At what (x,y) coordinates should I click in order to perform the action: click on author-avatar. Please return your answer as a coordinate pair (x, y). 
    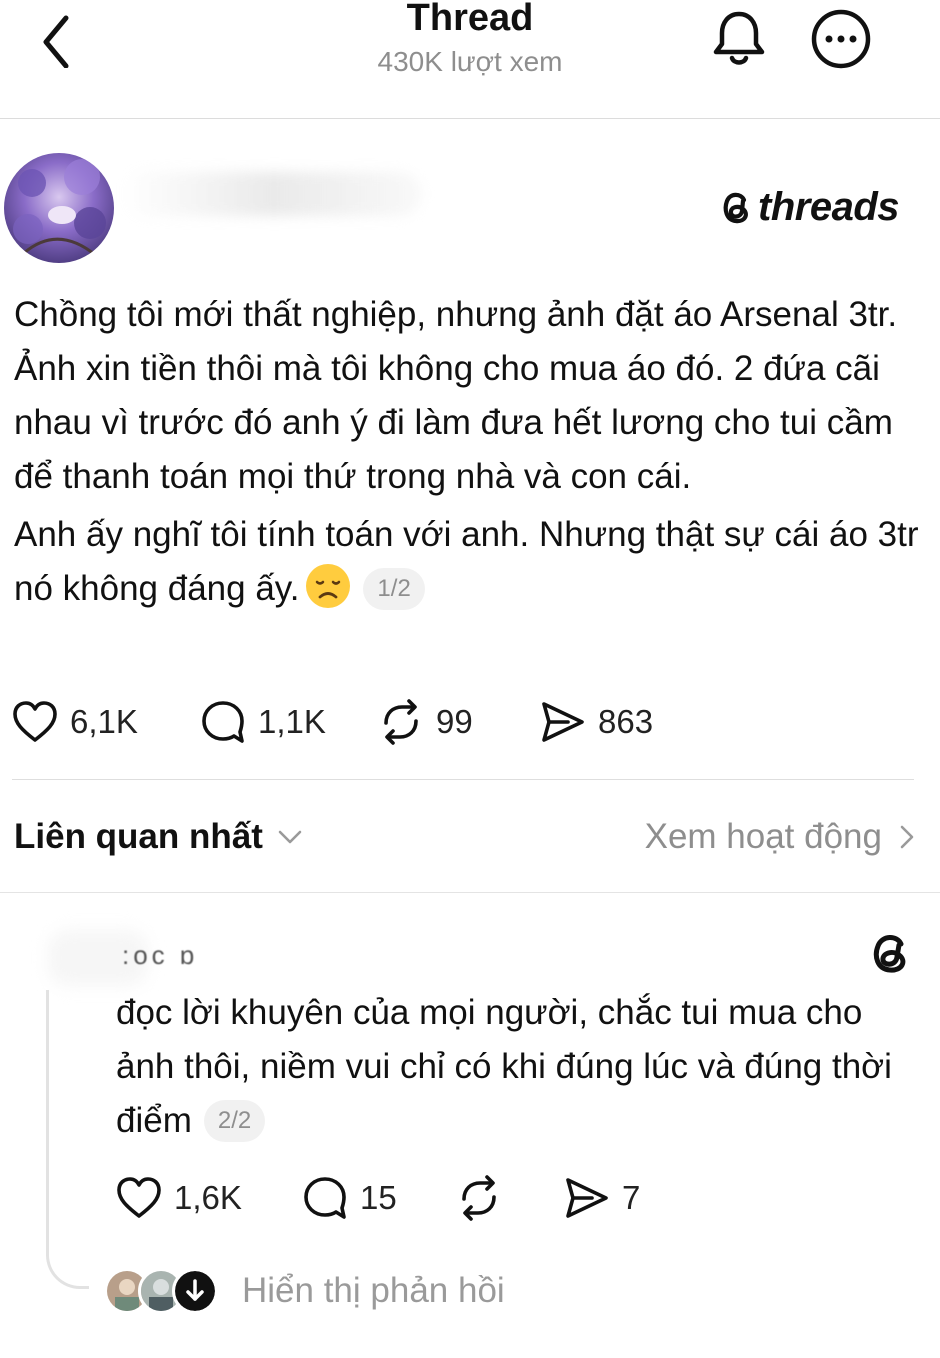
    Looking at the image, I should click on (59, 208).